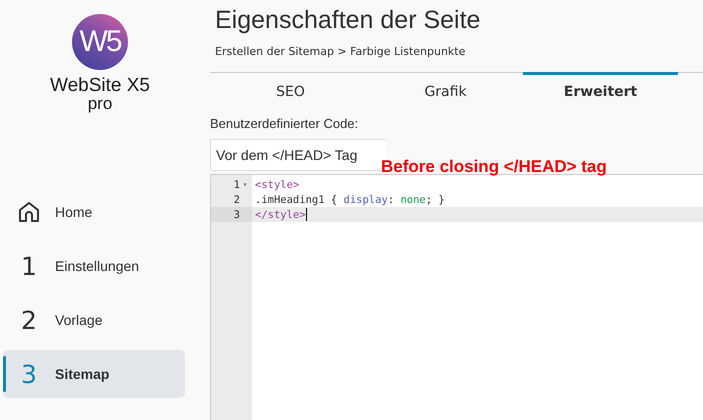  I want to click on fold-toggle: ▾, so click(245, 184).